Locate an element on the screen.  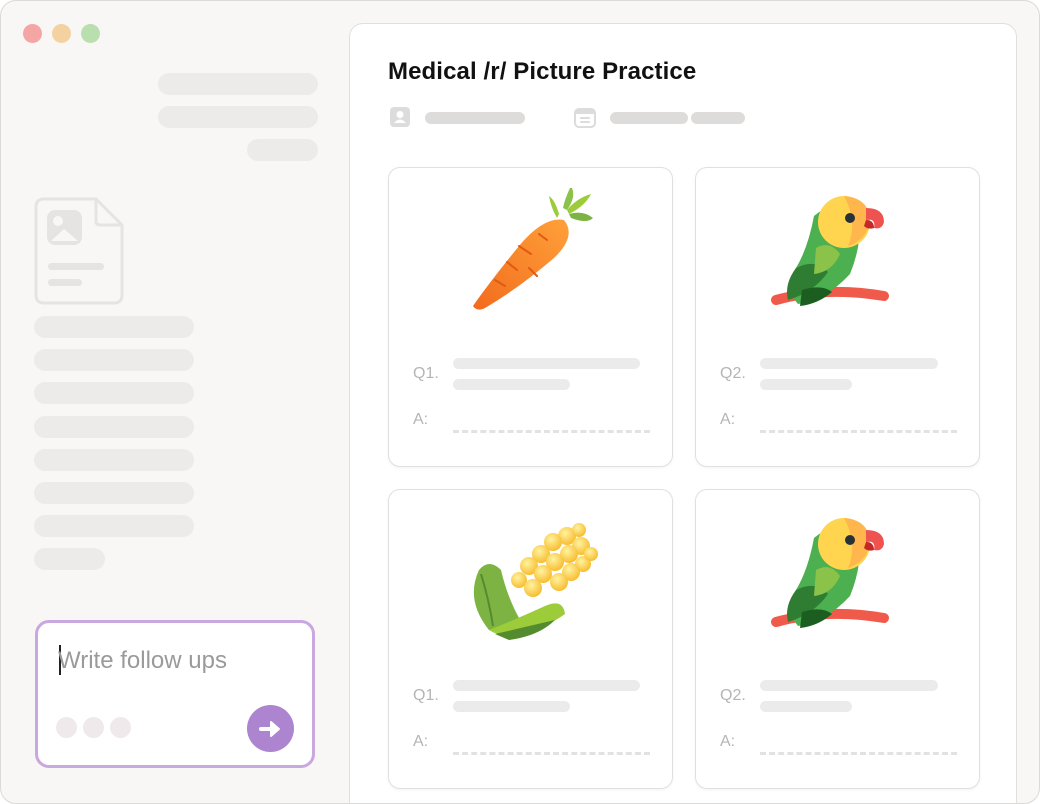
calendar-icon is located at coordinates (585, 118).